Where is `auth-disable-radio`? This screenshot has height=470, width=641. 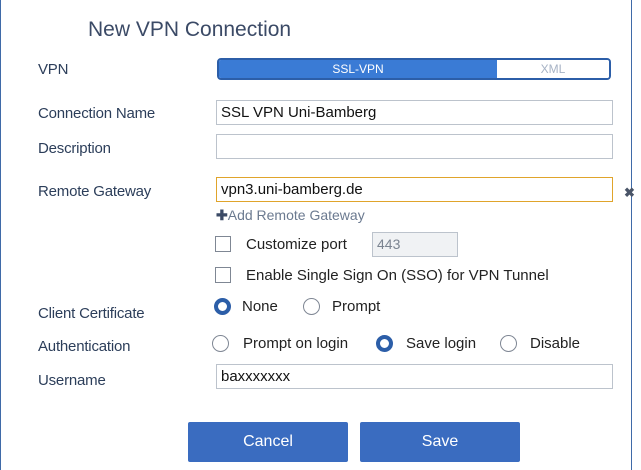 auth-disable-radio is located at coordinates (508, 343).